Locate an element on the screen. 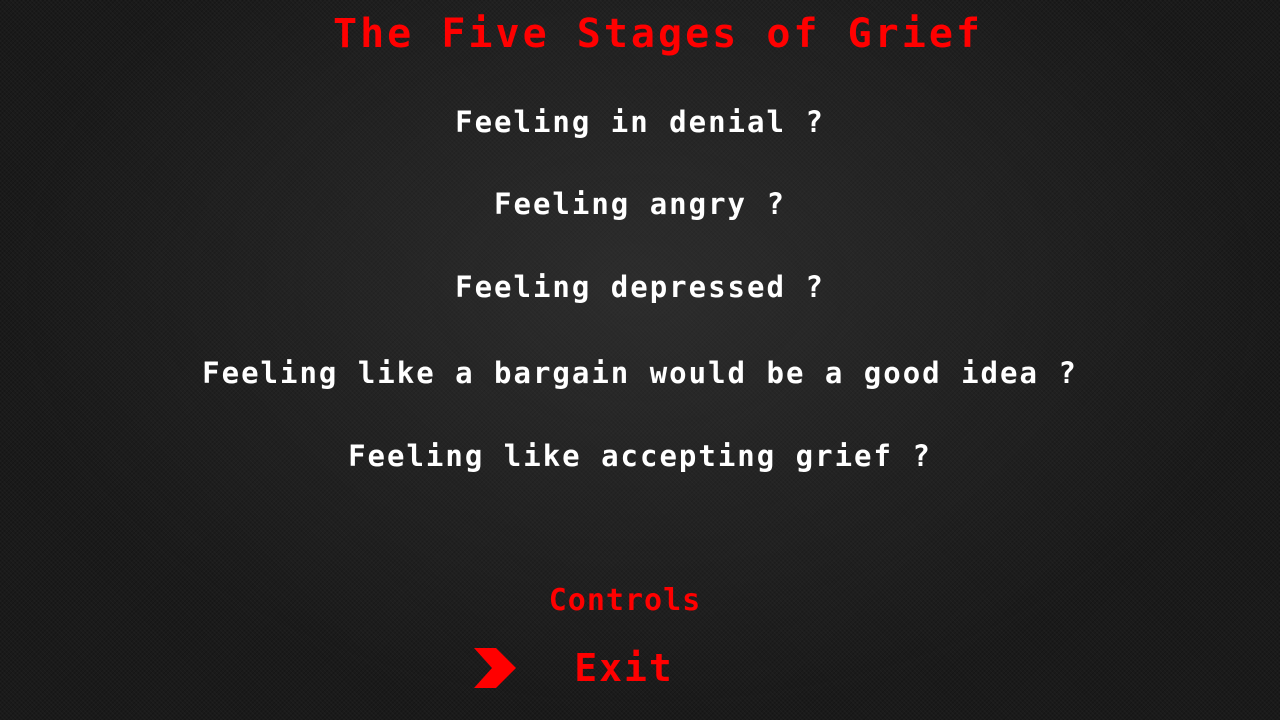  controls-menu-item: Controls is located at coordinates (632, 601).